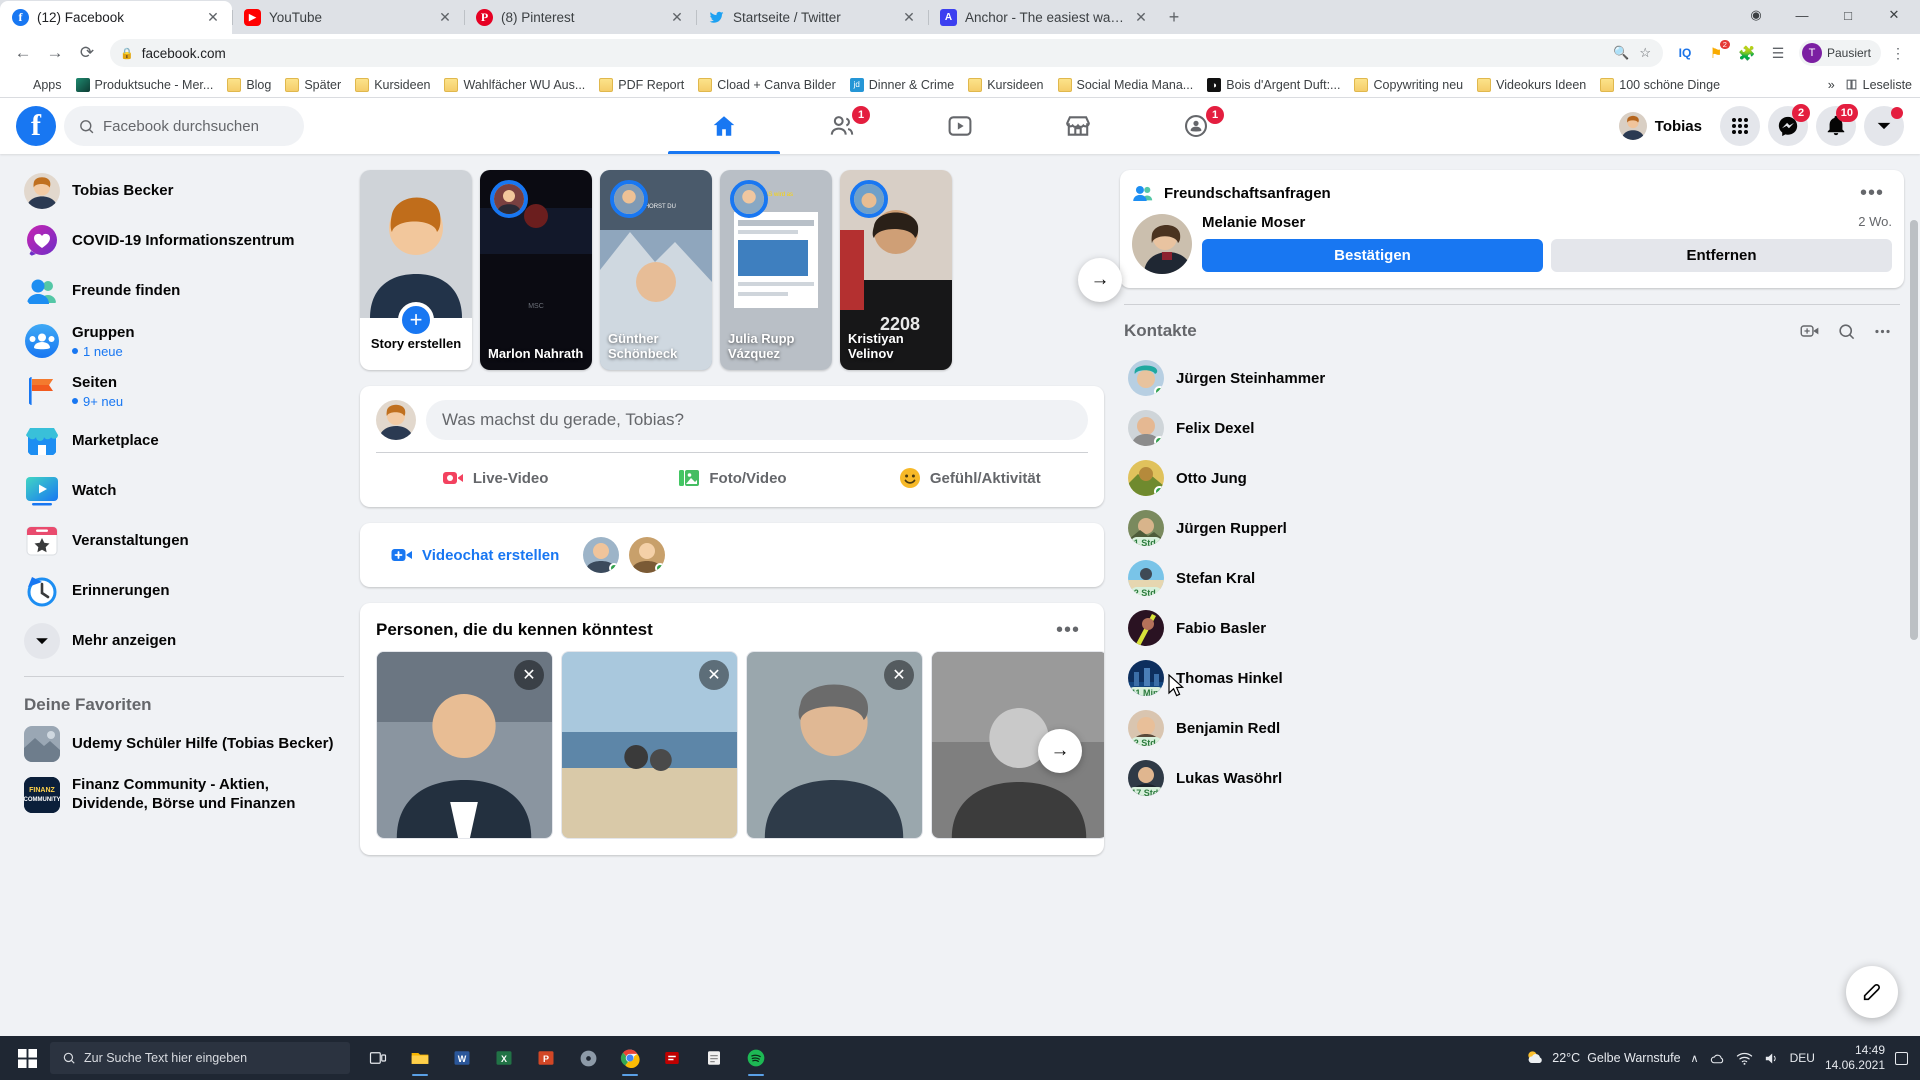  Describe the element at coordinates (1717, 1058) in the screenshot. I see `onedrive-icon` at that location.